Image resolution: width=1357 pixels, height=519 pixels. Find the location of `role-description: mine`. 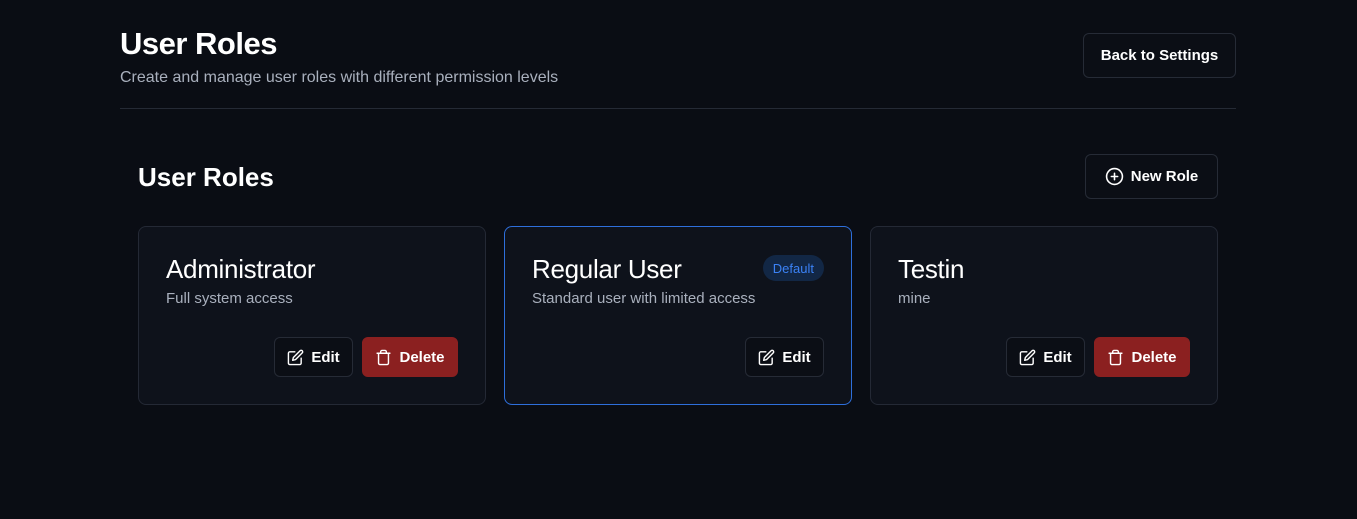

role-description: mine is located at coordinates (914, 298).